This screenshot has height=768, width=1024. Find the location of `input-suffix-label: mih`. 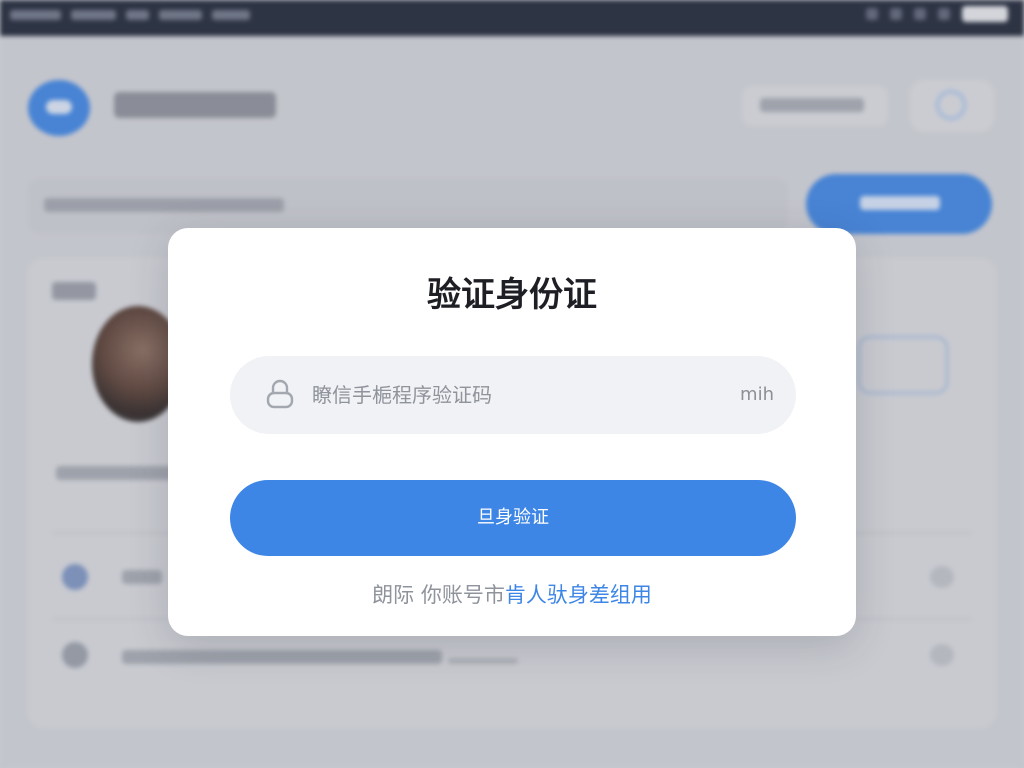

input-suffix-label: mih is located at coordinates (739, 395).